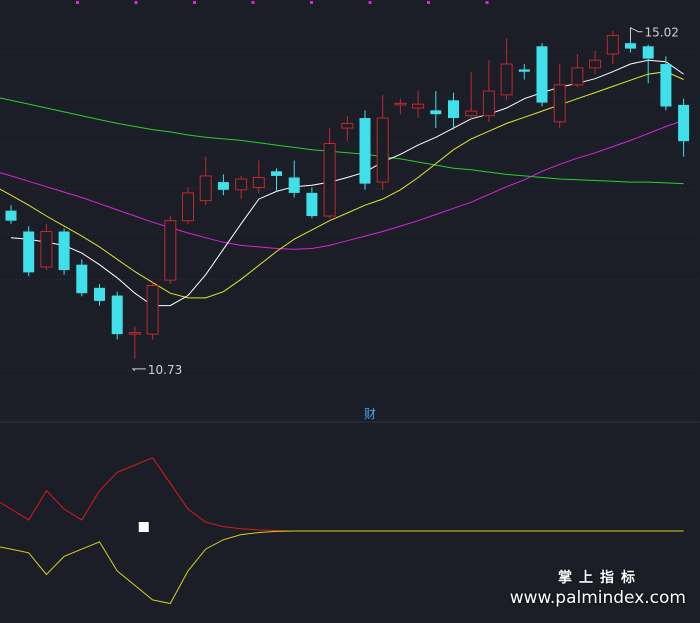 The height and width of the screenshot is (623, 700). What do you see at coordinates (370, 414) in the screenshot?
I see `indicator-tab: 财` at bounding box center [370, 414].